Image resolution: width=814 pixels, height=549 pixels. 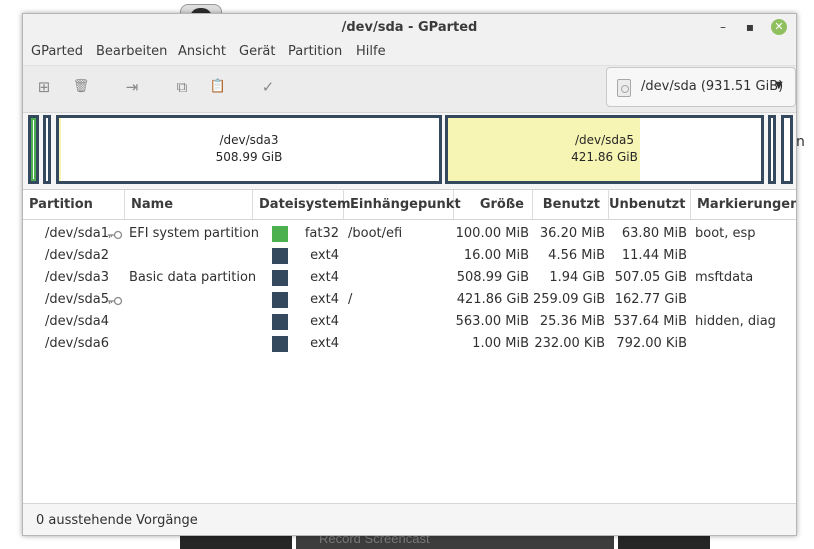 What do you see at coordinates (572, 321) in the screenshot?
I see `cell-used: 25.36 MiB` at bounding box center [572, 321].